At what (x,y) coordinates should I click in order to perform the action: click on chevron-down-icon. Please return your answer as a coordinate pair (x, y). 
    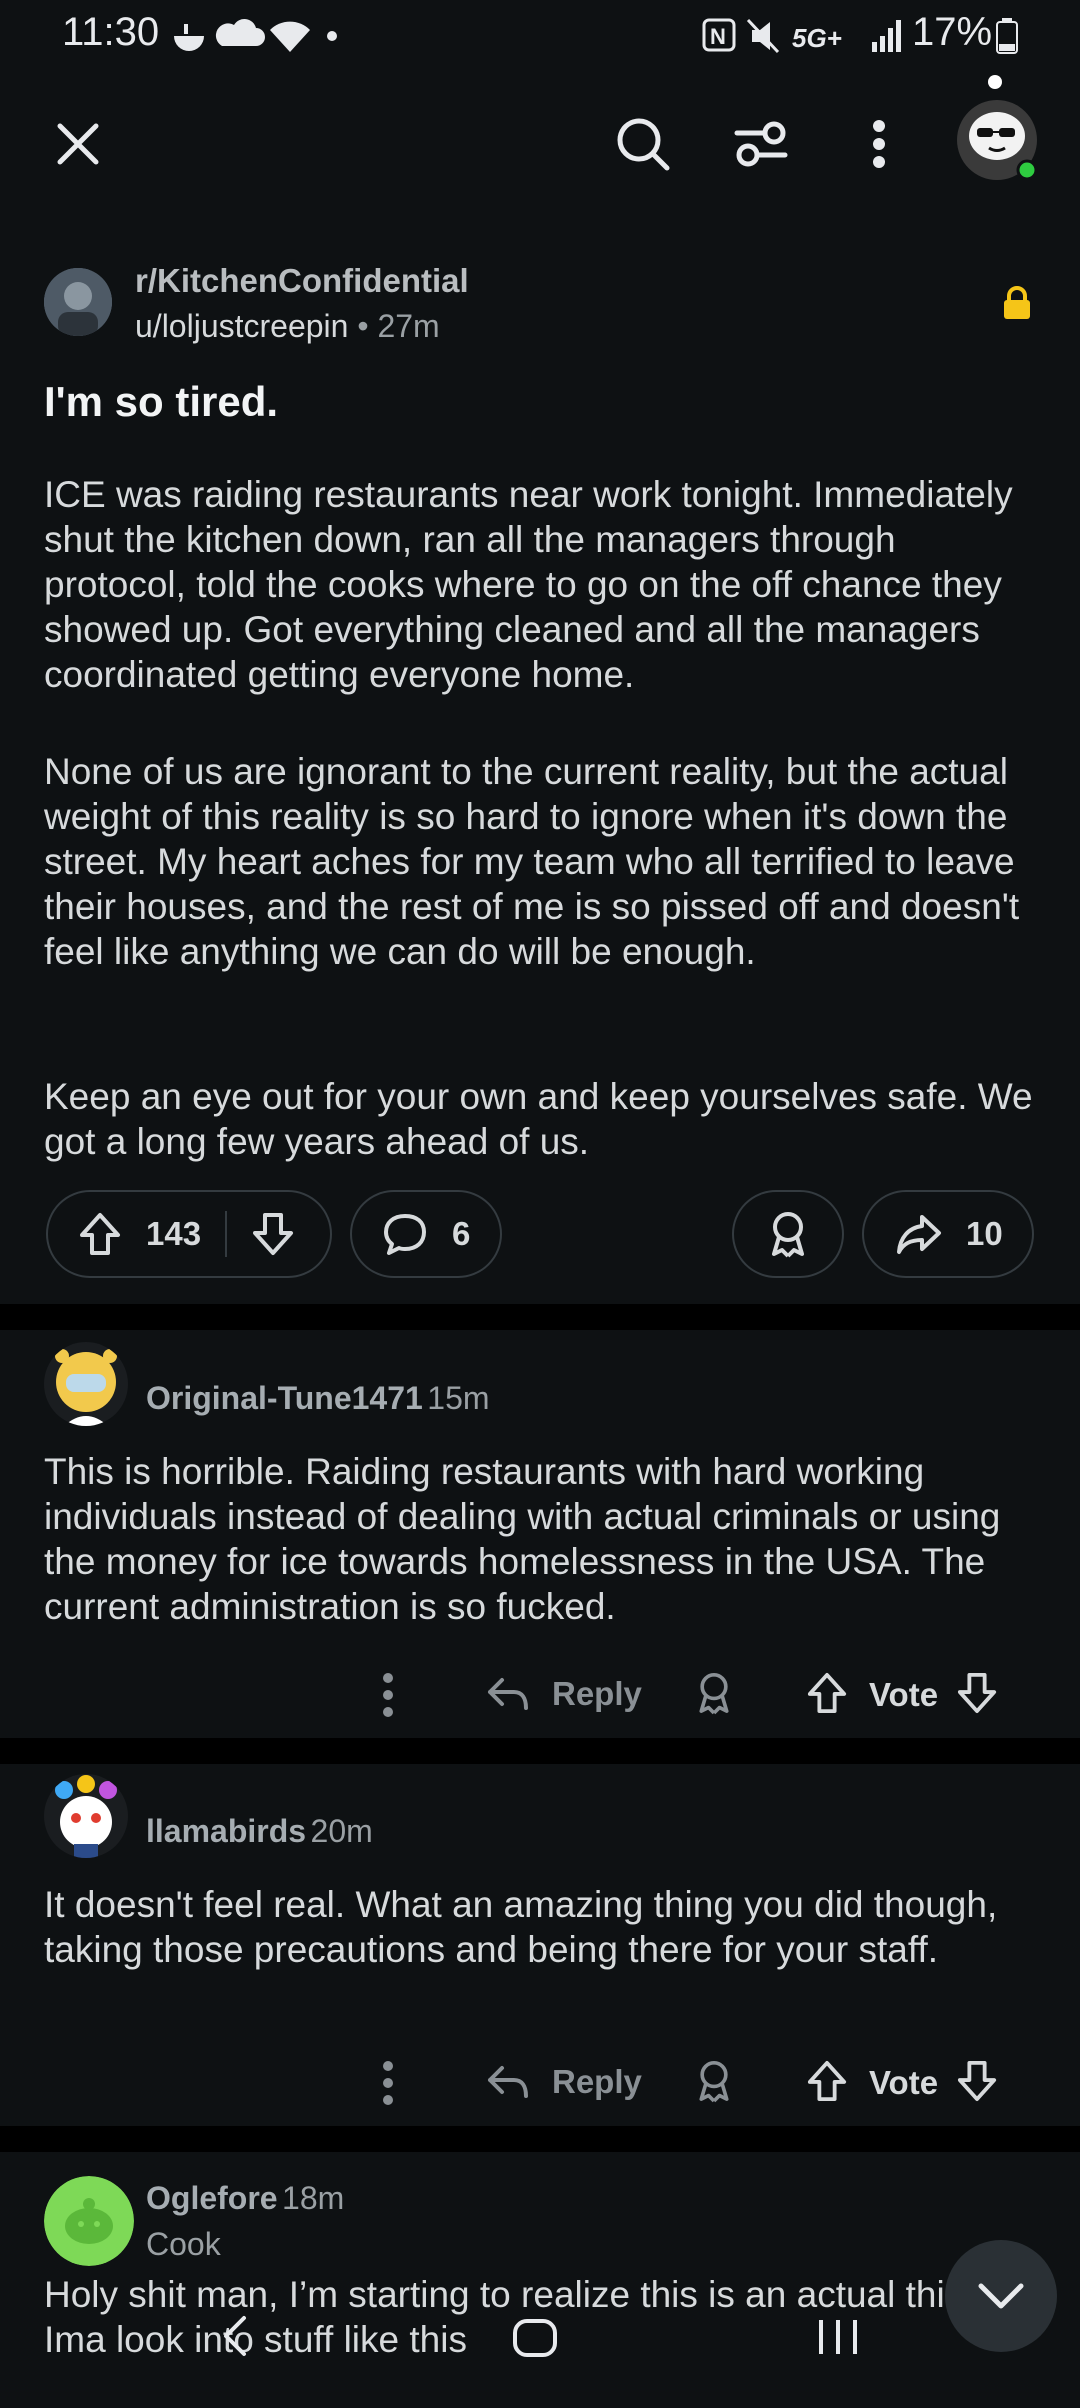
    Looking at the image, I should click on (1001, 2296).